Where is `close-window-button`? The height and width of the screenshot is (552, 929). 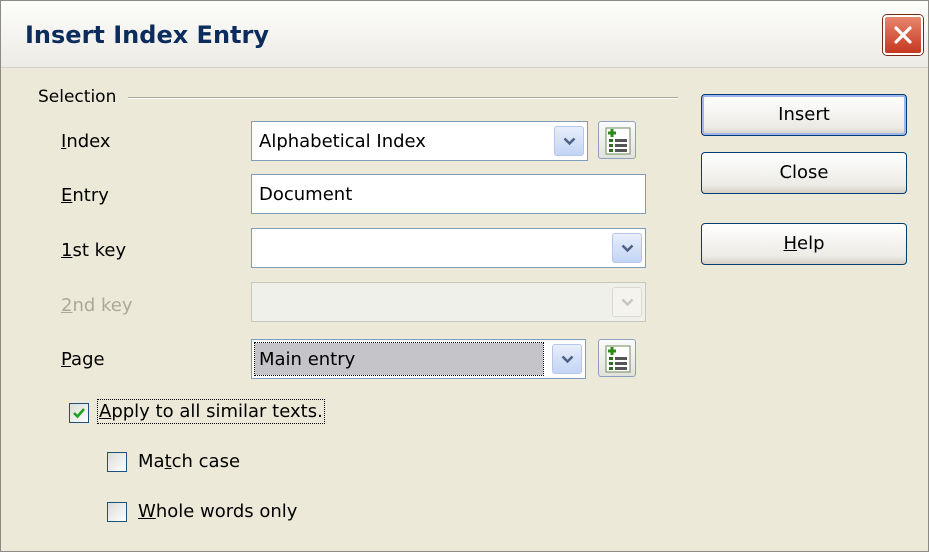 close-window-button is located at coordinates (903, 35).